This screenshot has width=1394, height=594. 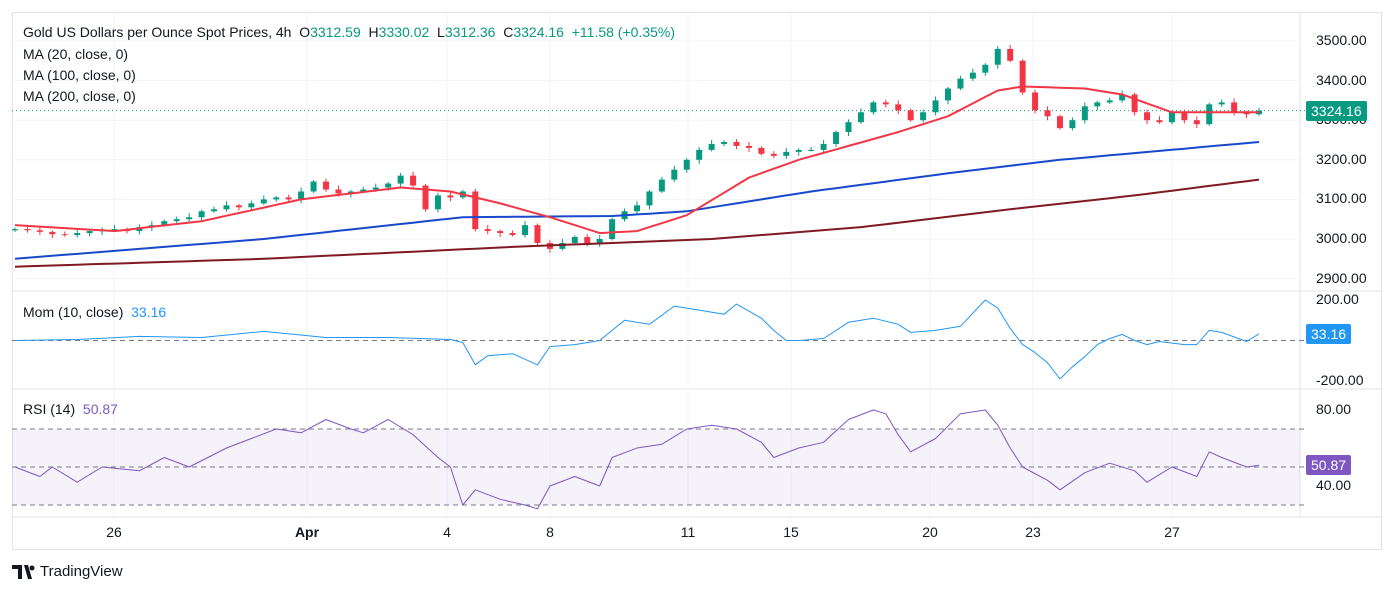 What do you see at coordinates (688, 532) in the screenshot?
I see `time-tick-label: 11` at bounding box center [688, 532].